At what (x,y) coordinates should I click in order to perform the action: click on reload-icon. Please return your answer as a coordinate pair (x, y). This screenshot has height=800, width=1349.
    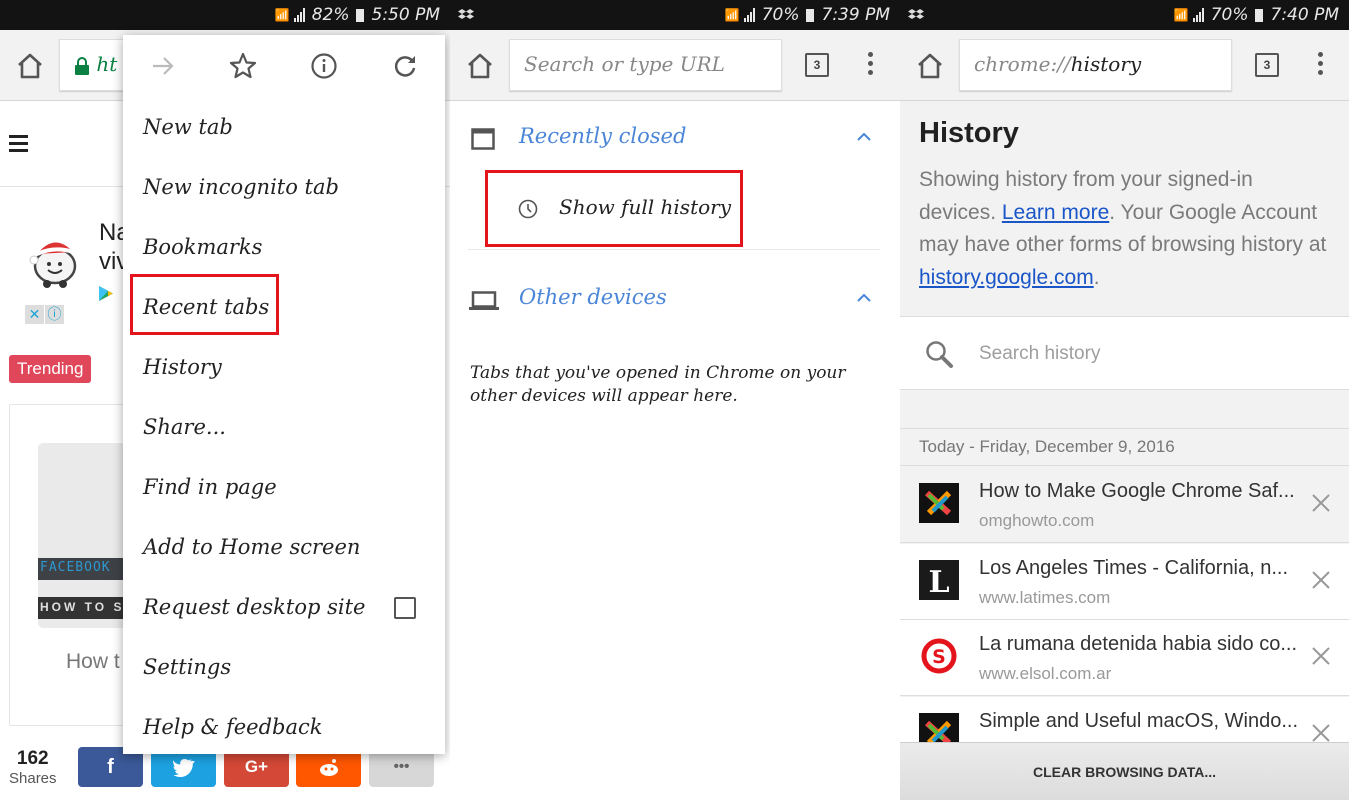
    Looking at the image, I should click on (405, 66).